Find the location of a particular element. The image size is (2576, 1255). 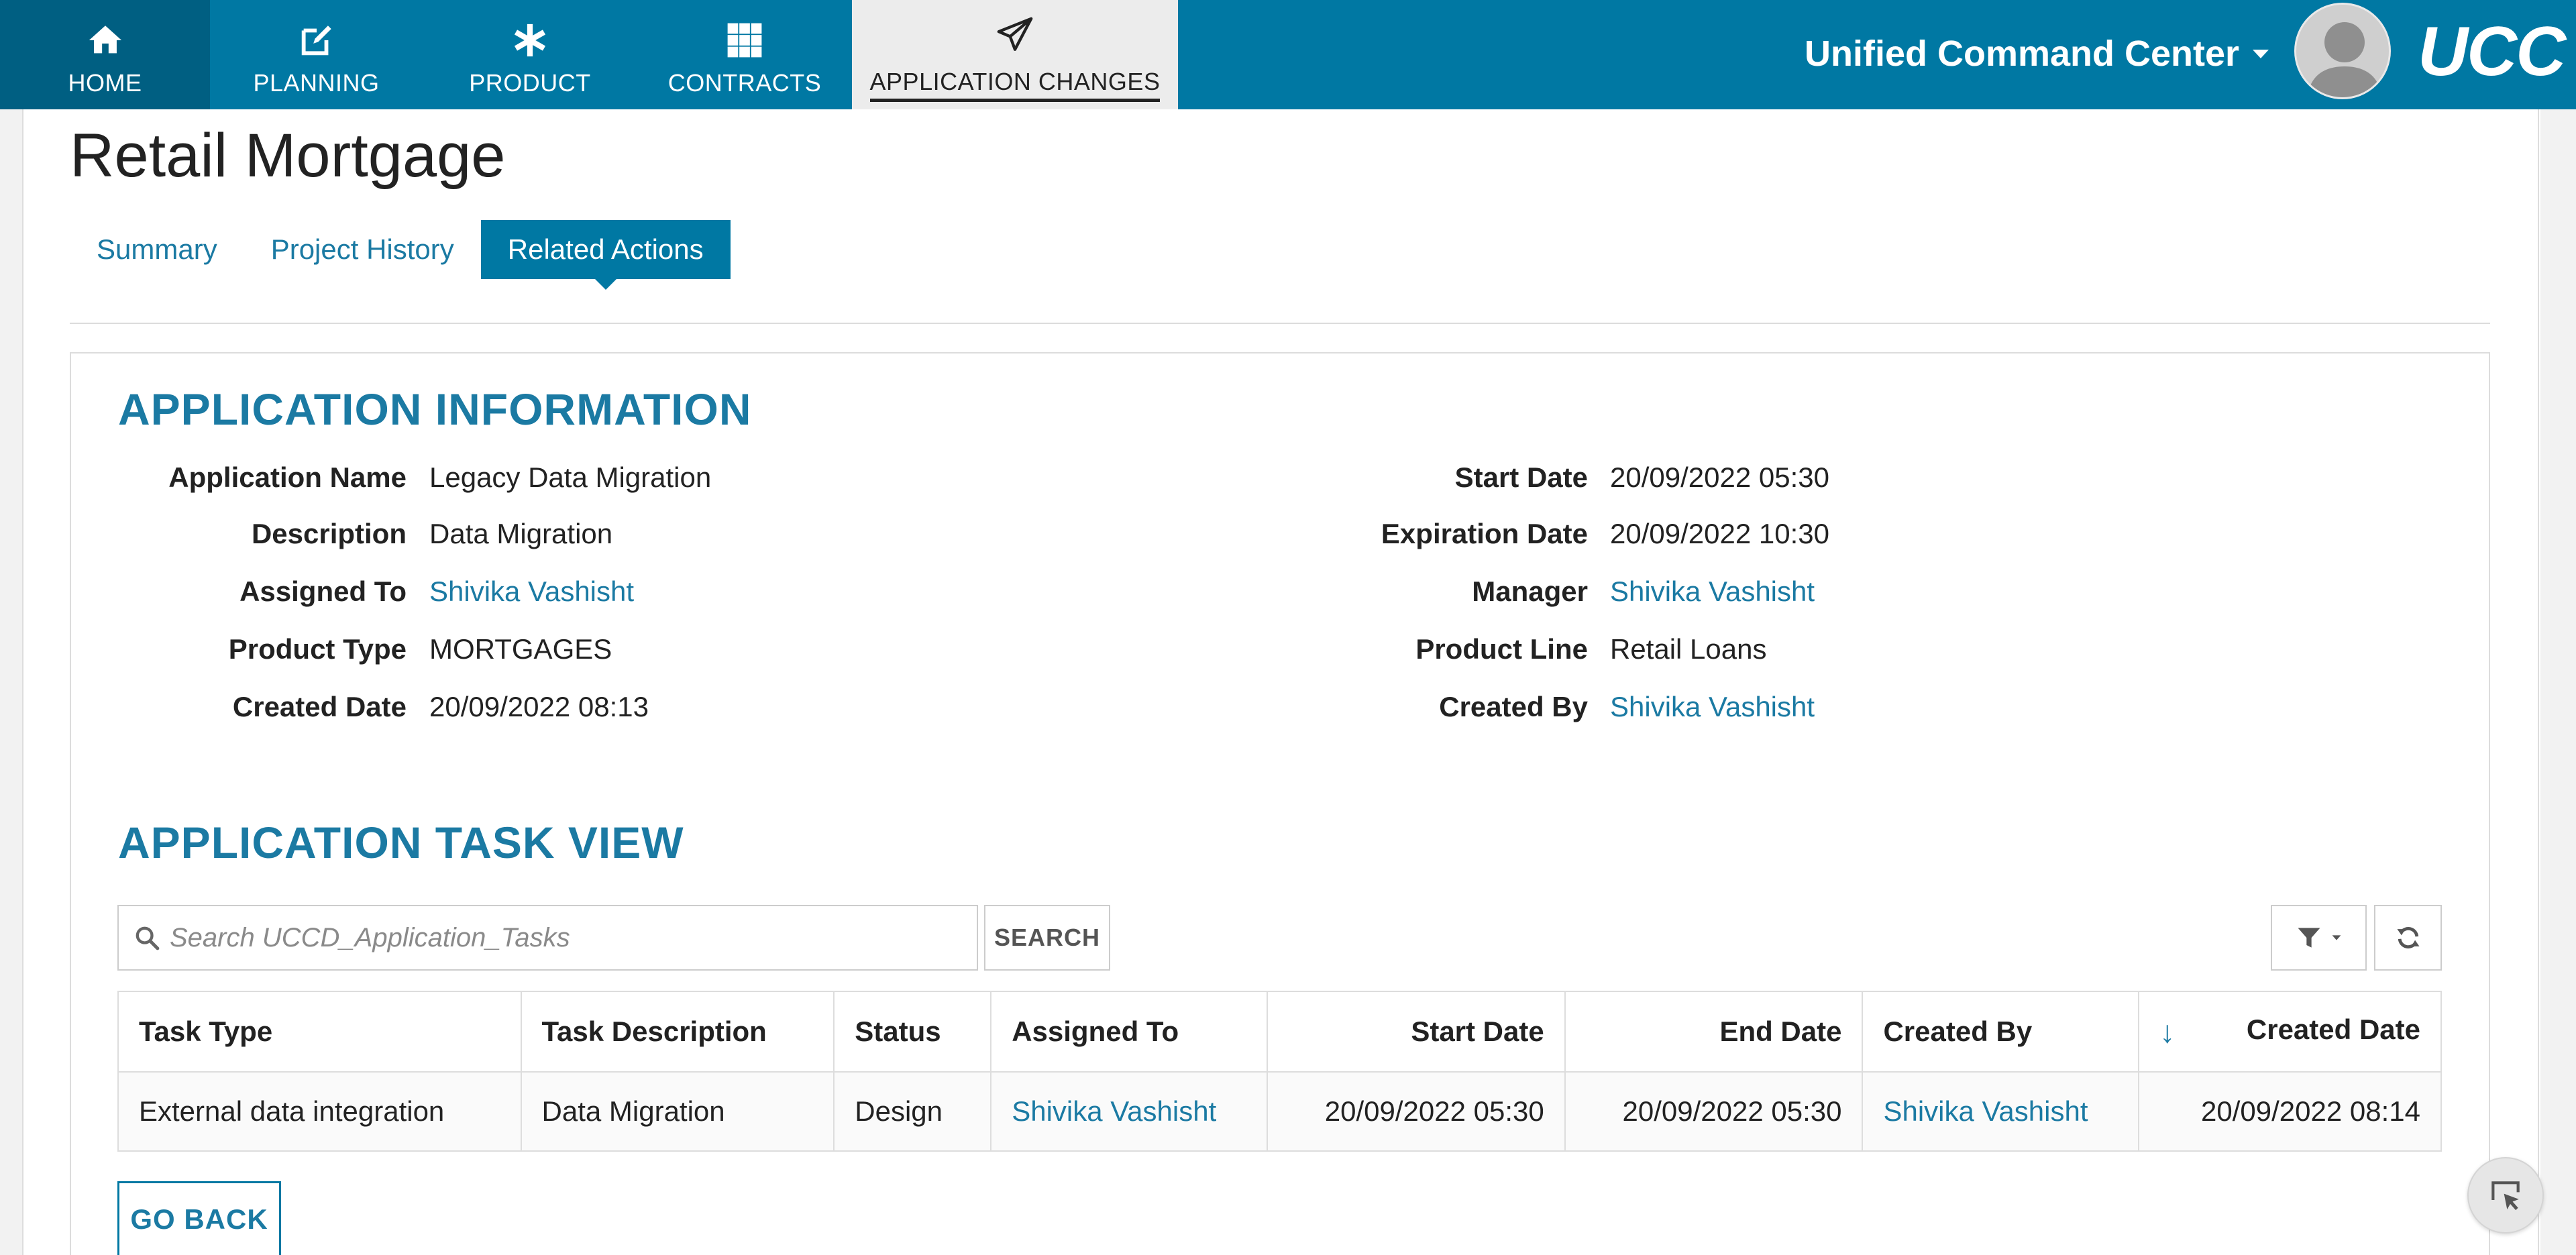

column-header-task-description: Task Description is located at coordinates (677, 1032).